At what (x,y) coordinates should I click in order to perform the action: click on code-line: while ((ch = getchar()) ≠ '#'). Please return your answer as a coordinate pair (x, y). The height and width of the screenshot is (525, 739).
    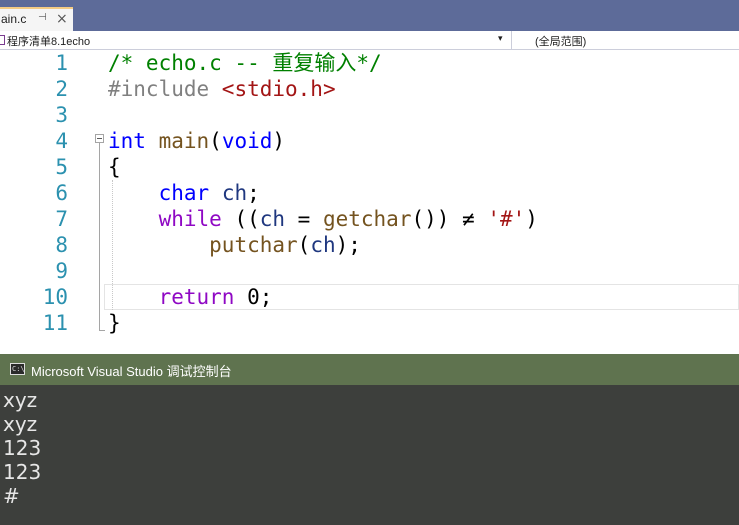
    Looking at the image, I should click on (323, 219).